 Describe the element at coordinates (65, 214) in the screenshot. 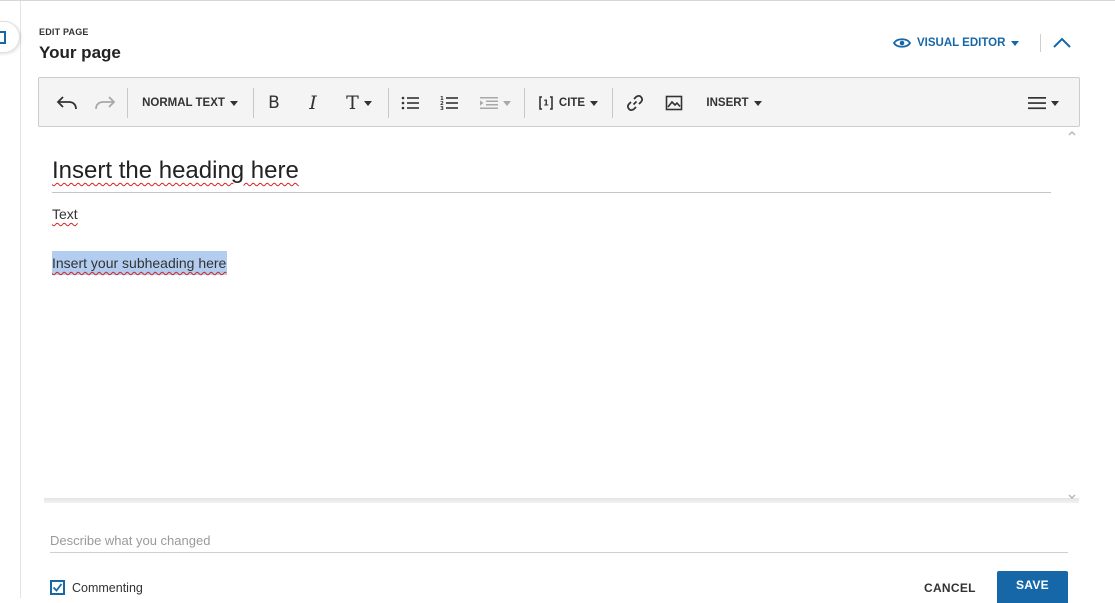

I see `document-paragraph: Text` at that location.